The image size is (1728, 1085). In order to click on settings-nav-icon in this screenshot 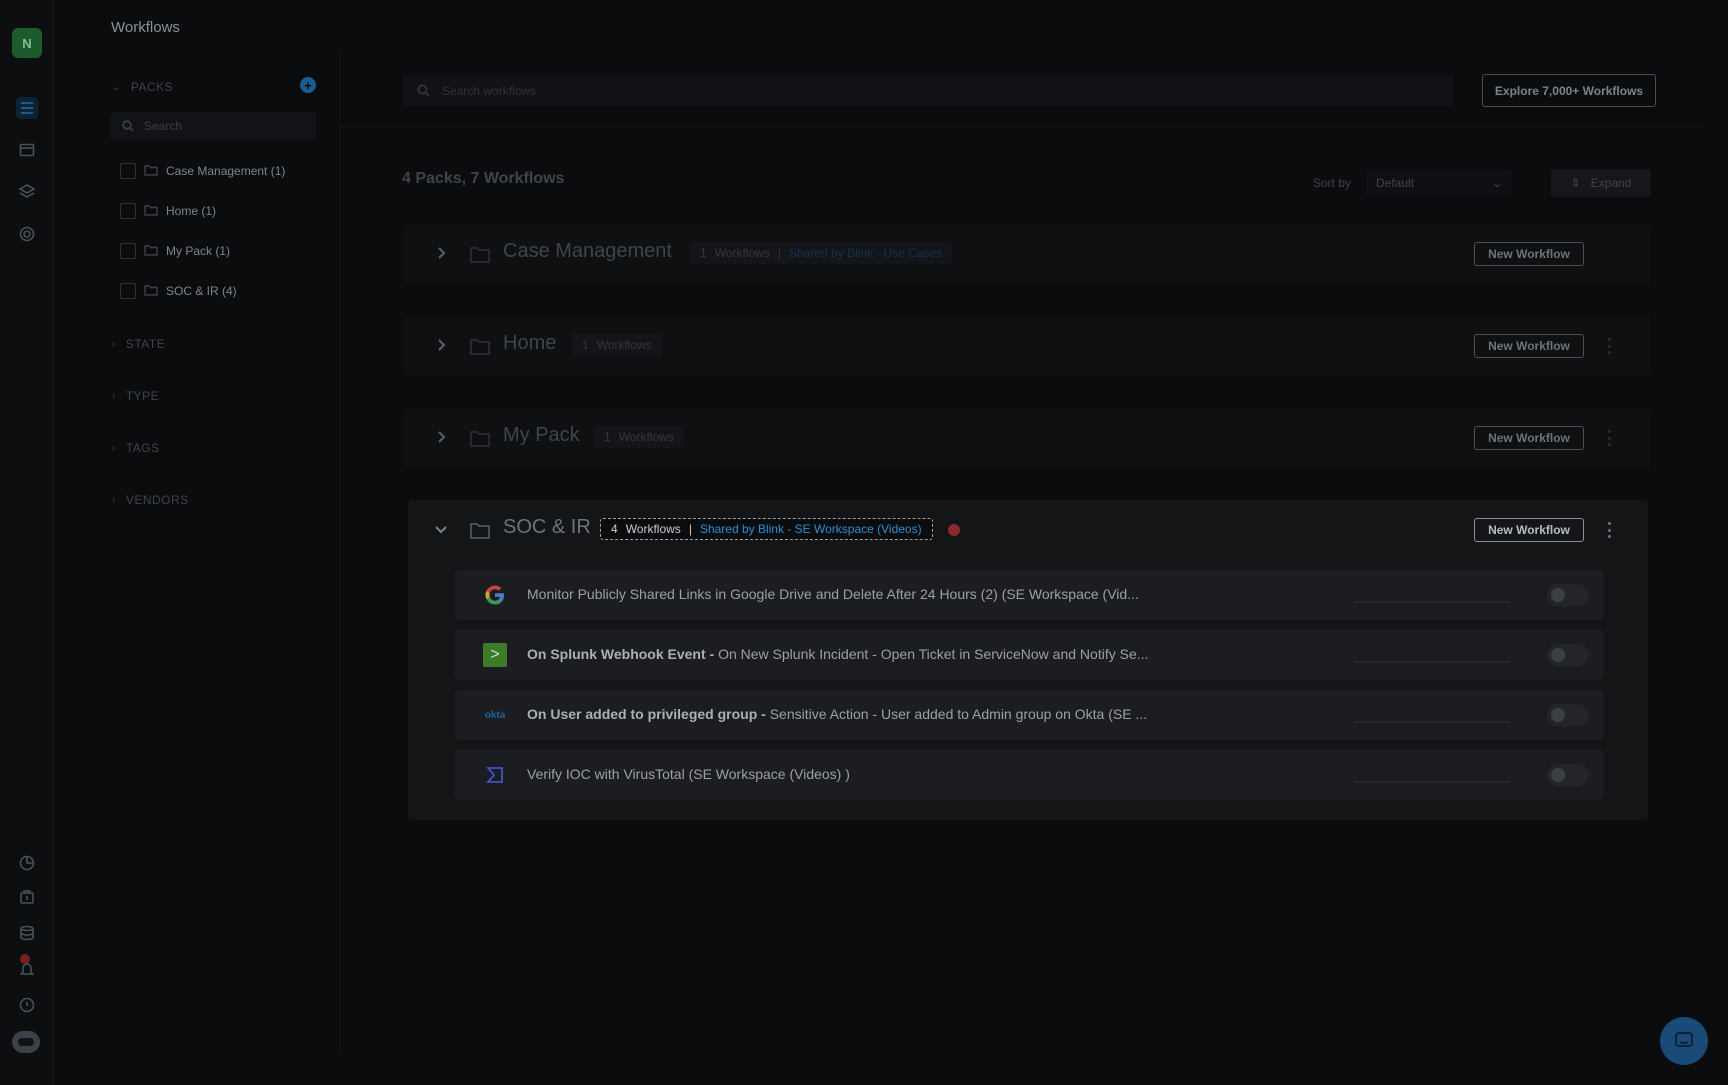, I will do `click(27, 234)`.